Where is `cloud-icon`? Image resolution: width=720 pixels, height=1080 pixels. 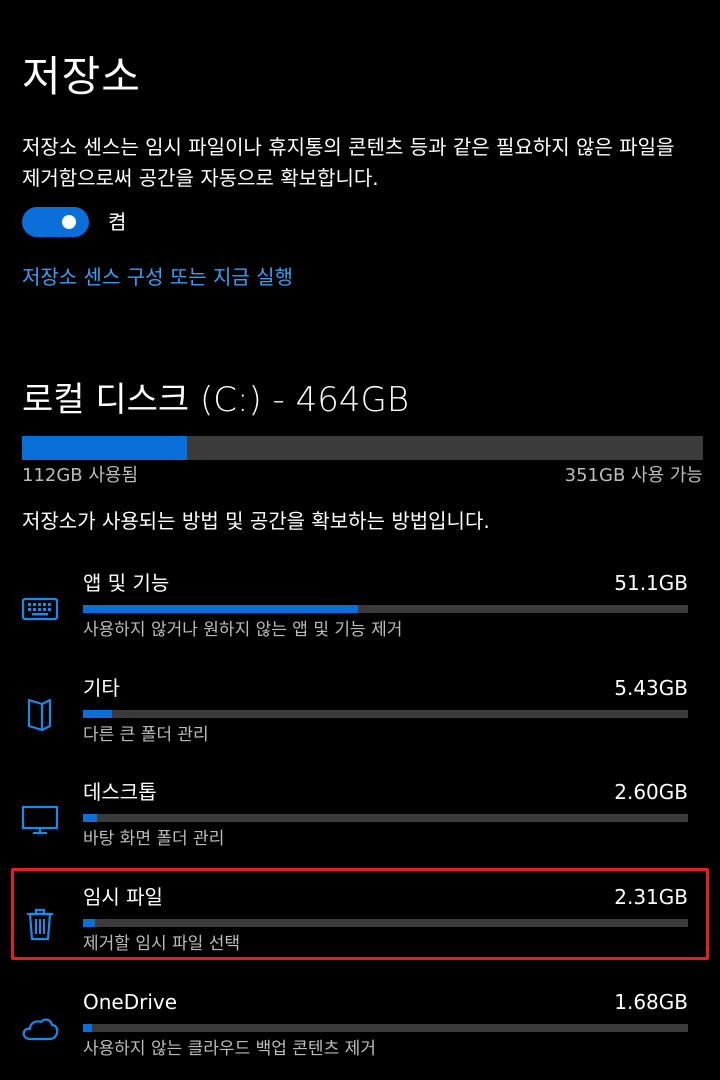
cloud-icon is located at coordinates (40, 1028).